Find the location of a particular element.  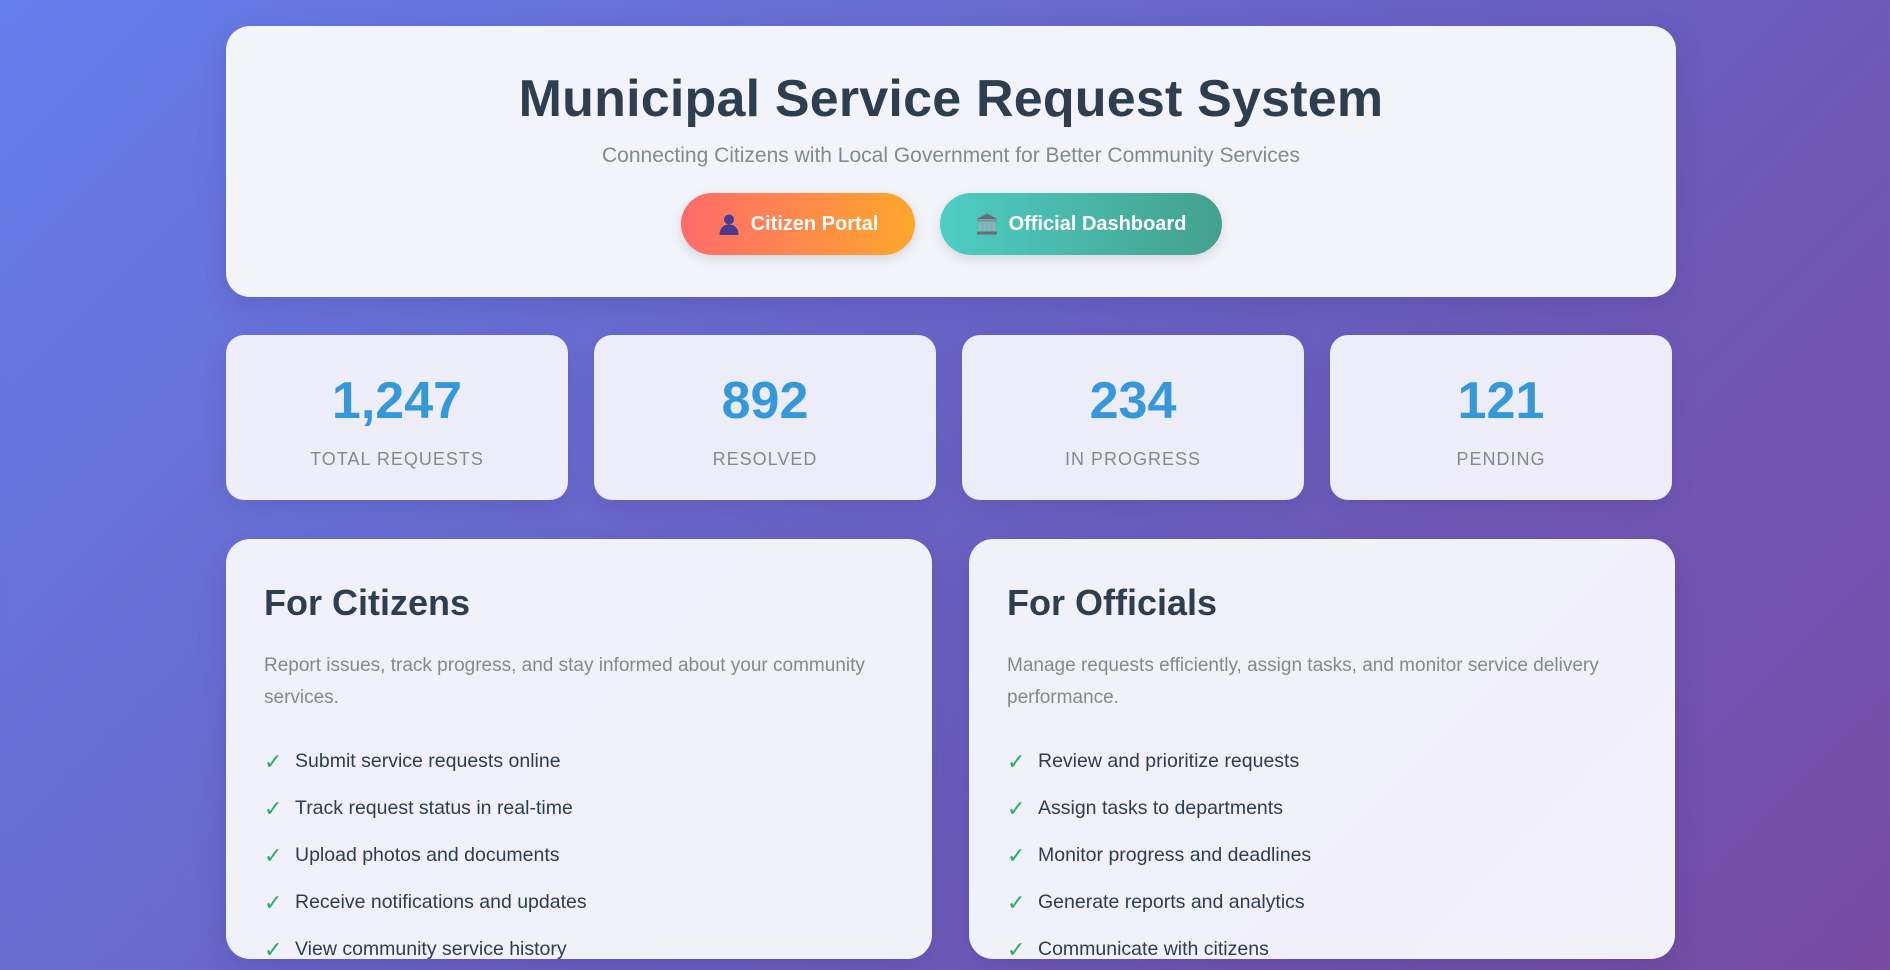

portal-buttons: Citizen Portal Official Dashboard is located at coordinates (951, 224).